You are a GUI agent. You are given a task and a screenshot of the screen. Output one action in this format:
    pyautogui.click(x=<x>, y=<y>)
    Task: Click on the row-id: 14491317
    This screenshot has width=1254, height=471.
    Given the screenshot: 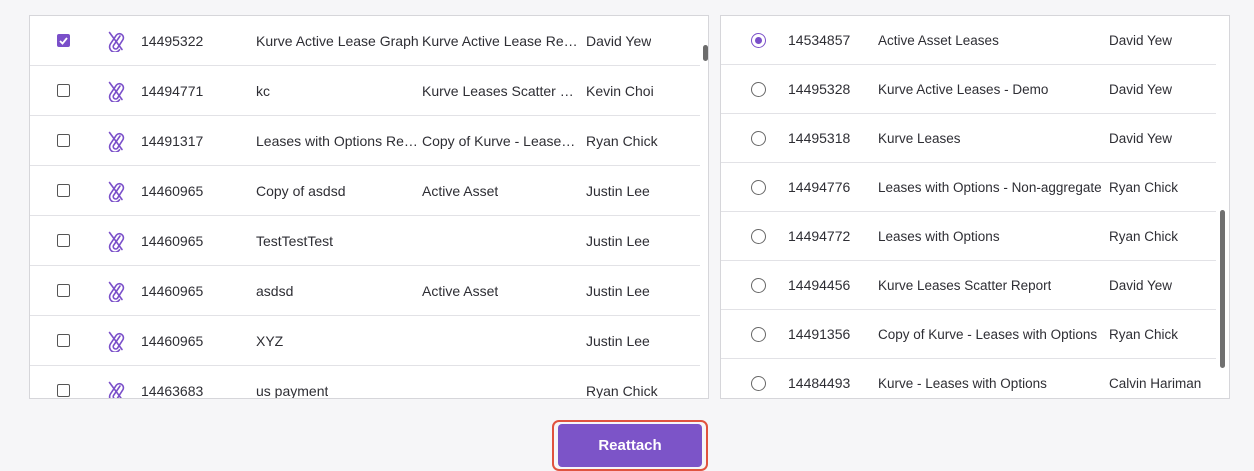 What is the action you would take?
    pyautogui.click(x=172, y=140)
    